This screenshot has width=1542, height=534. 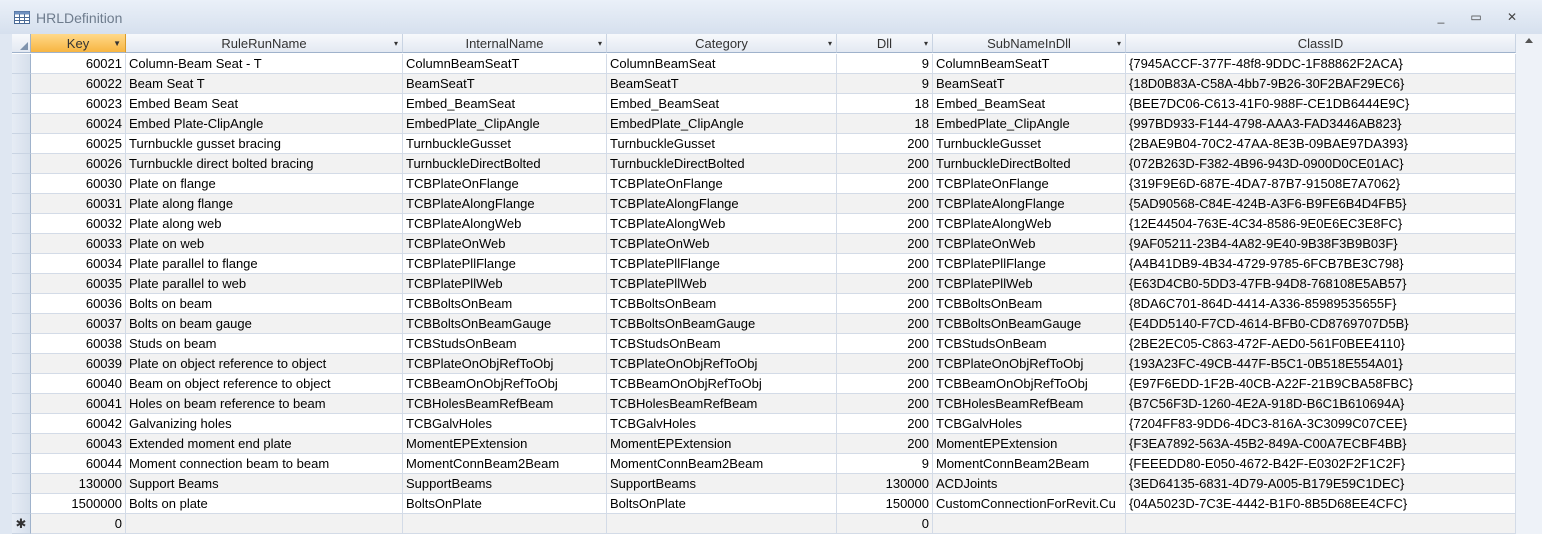 What do you see at coordinates (505, 464) in the screenshot?
I see `cell-internal: MomentConnBeam2Beam` at bounding box center [505, 464].